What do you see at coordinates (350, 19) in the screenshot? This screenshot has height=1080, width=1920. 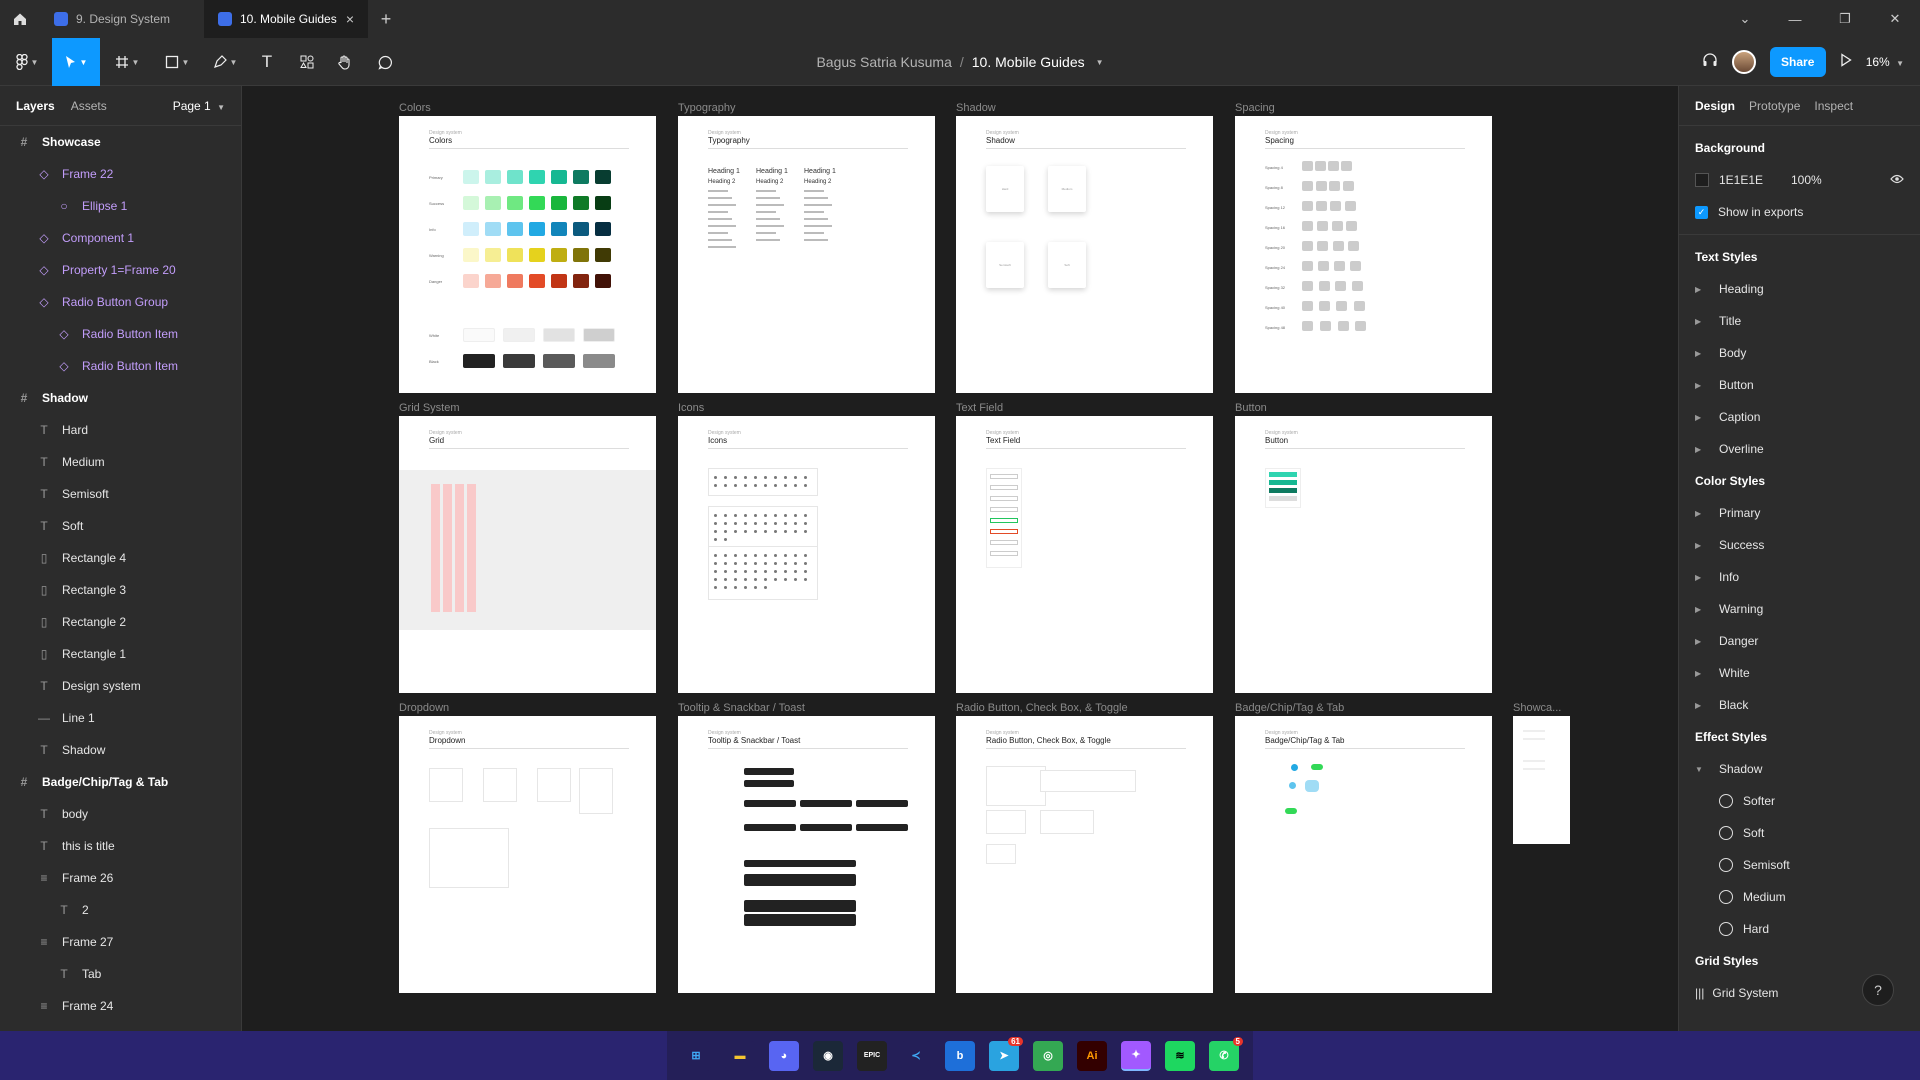 I see `close-tab-icon: ×` at bounding box center [350, 19].